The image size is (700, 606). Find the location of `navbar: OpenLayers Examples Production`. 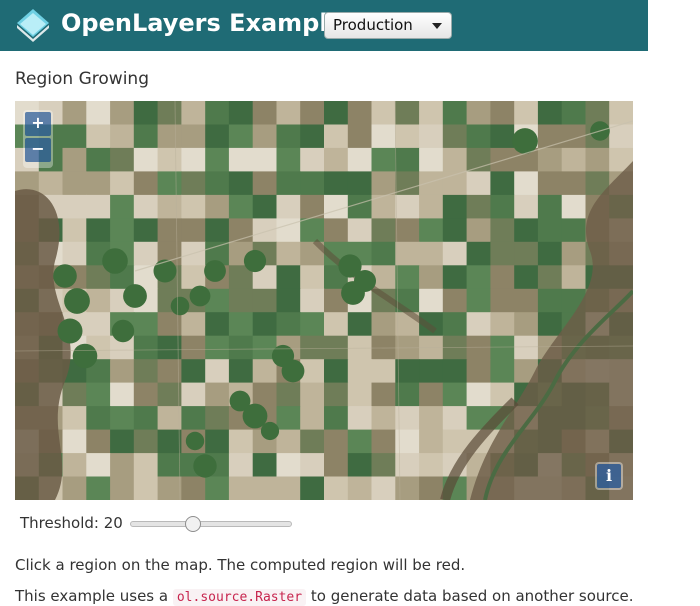

navbar: OpenLayers Examples Production is located at coordinates (324, 25).